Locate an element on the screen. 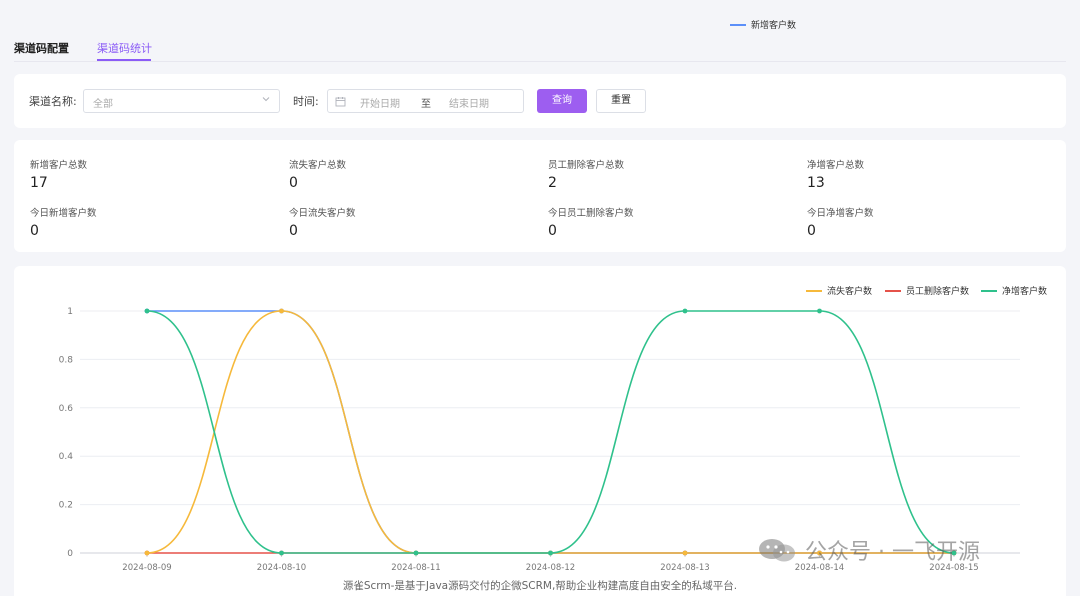  y-tick-label: 0.6 is located at coordinates (66, 409).